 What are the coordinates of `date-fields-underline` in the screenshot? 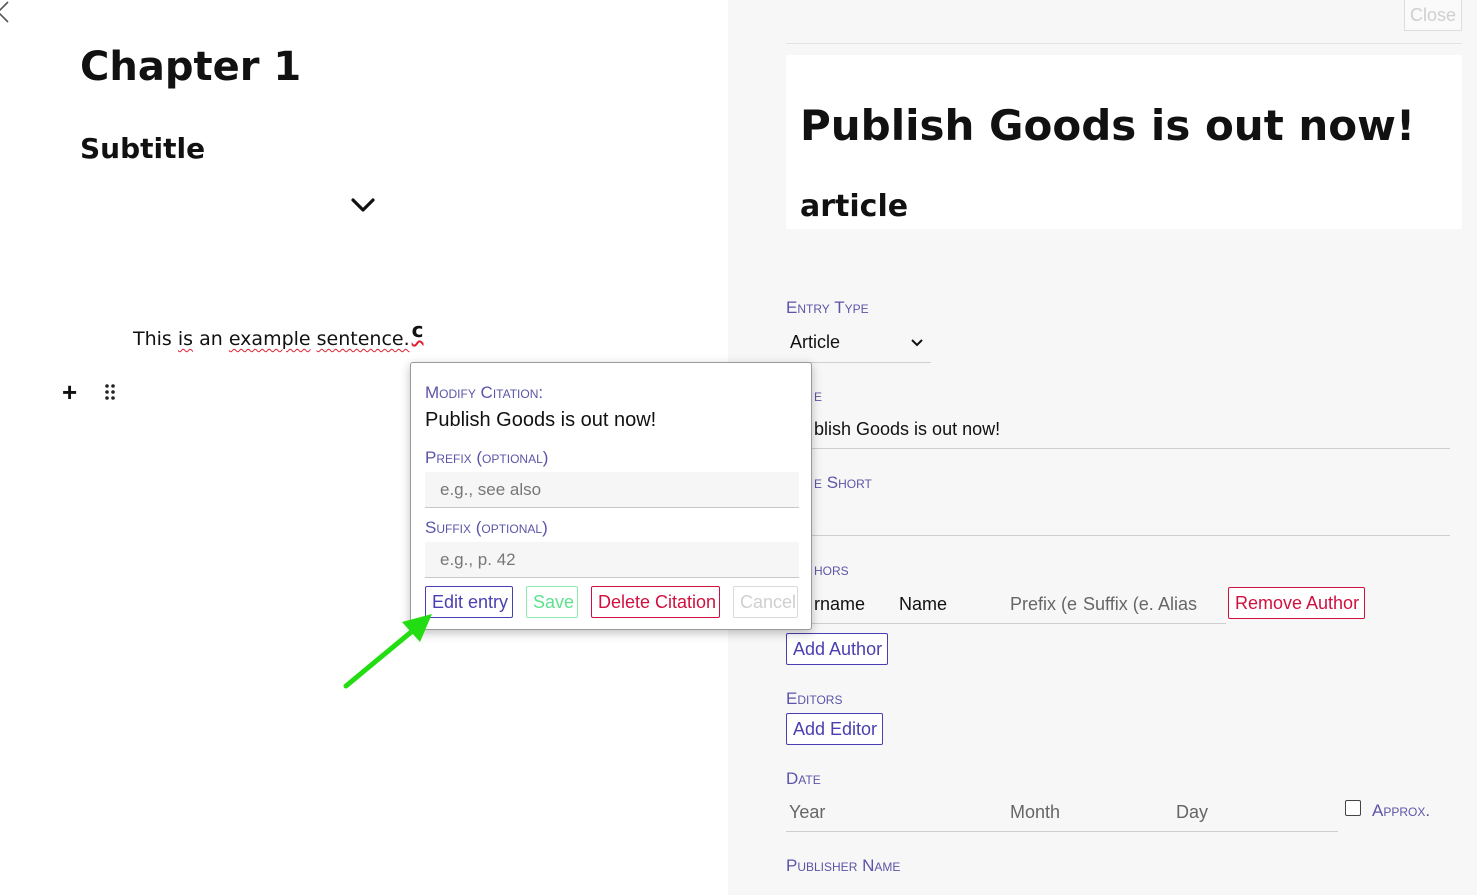 It's located at (1062, 831).